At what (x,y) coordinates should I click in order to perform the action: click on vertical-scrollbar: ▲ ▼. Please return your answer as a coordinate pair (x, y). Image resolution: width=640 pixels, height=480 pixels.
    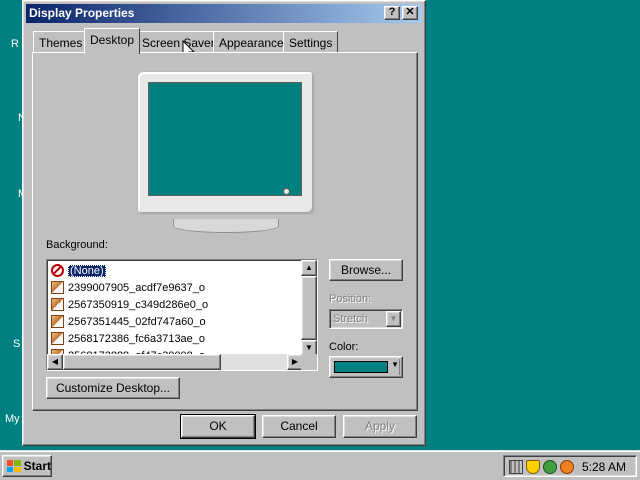
    Looking at the image, I should click on (309, 308).